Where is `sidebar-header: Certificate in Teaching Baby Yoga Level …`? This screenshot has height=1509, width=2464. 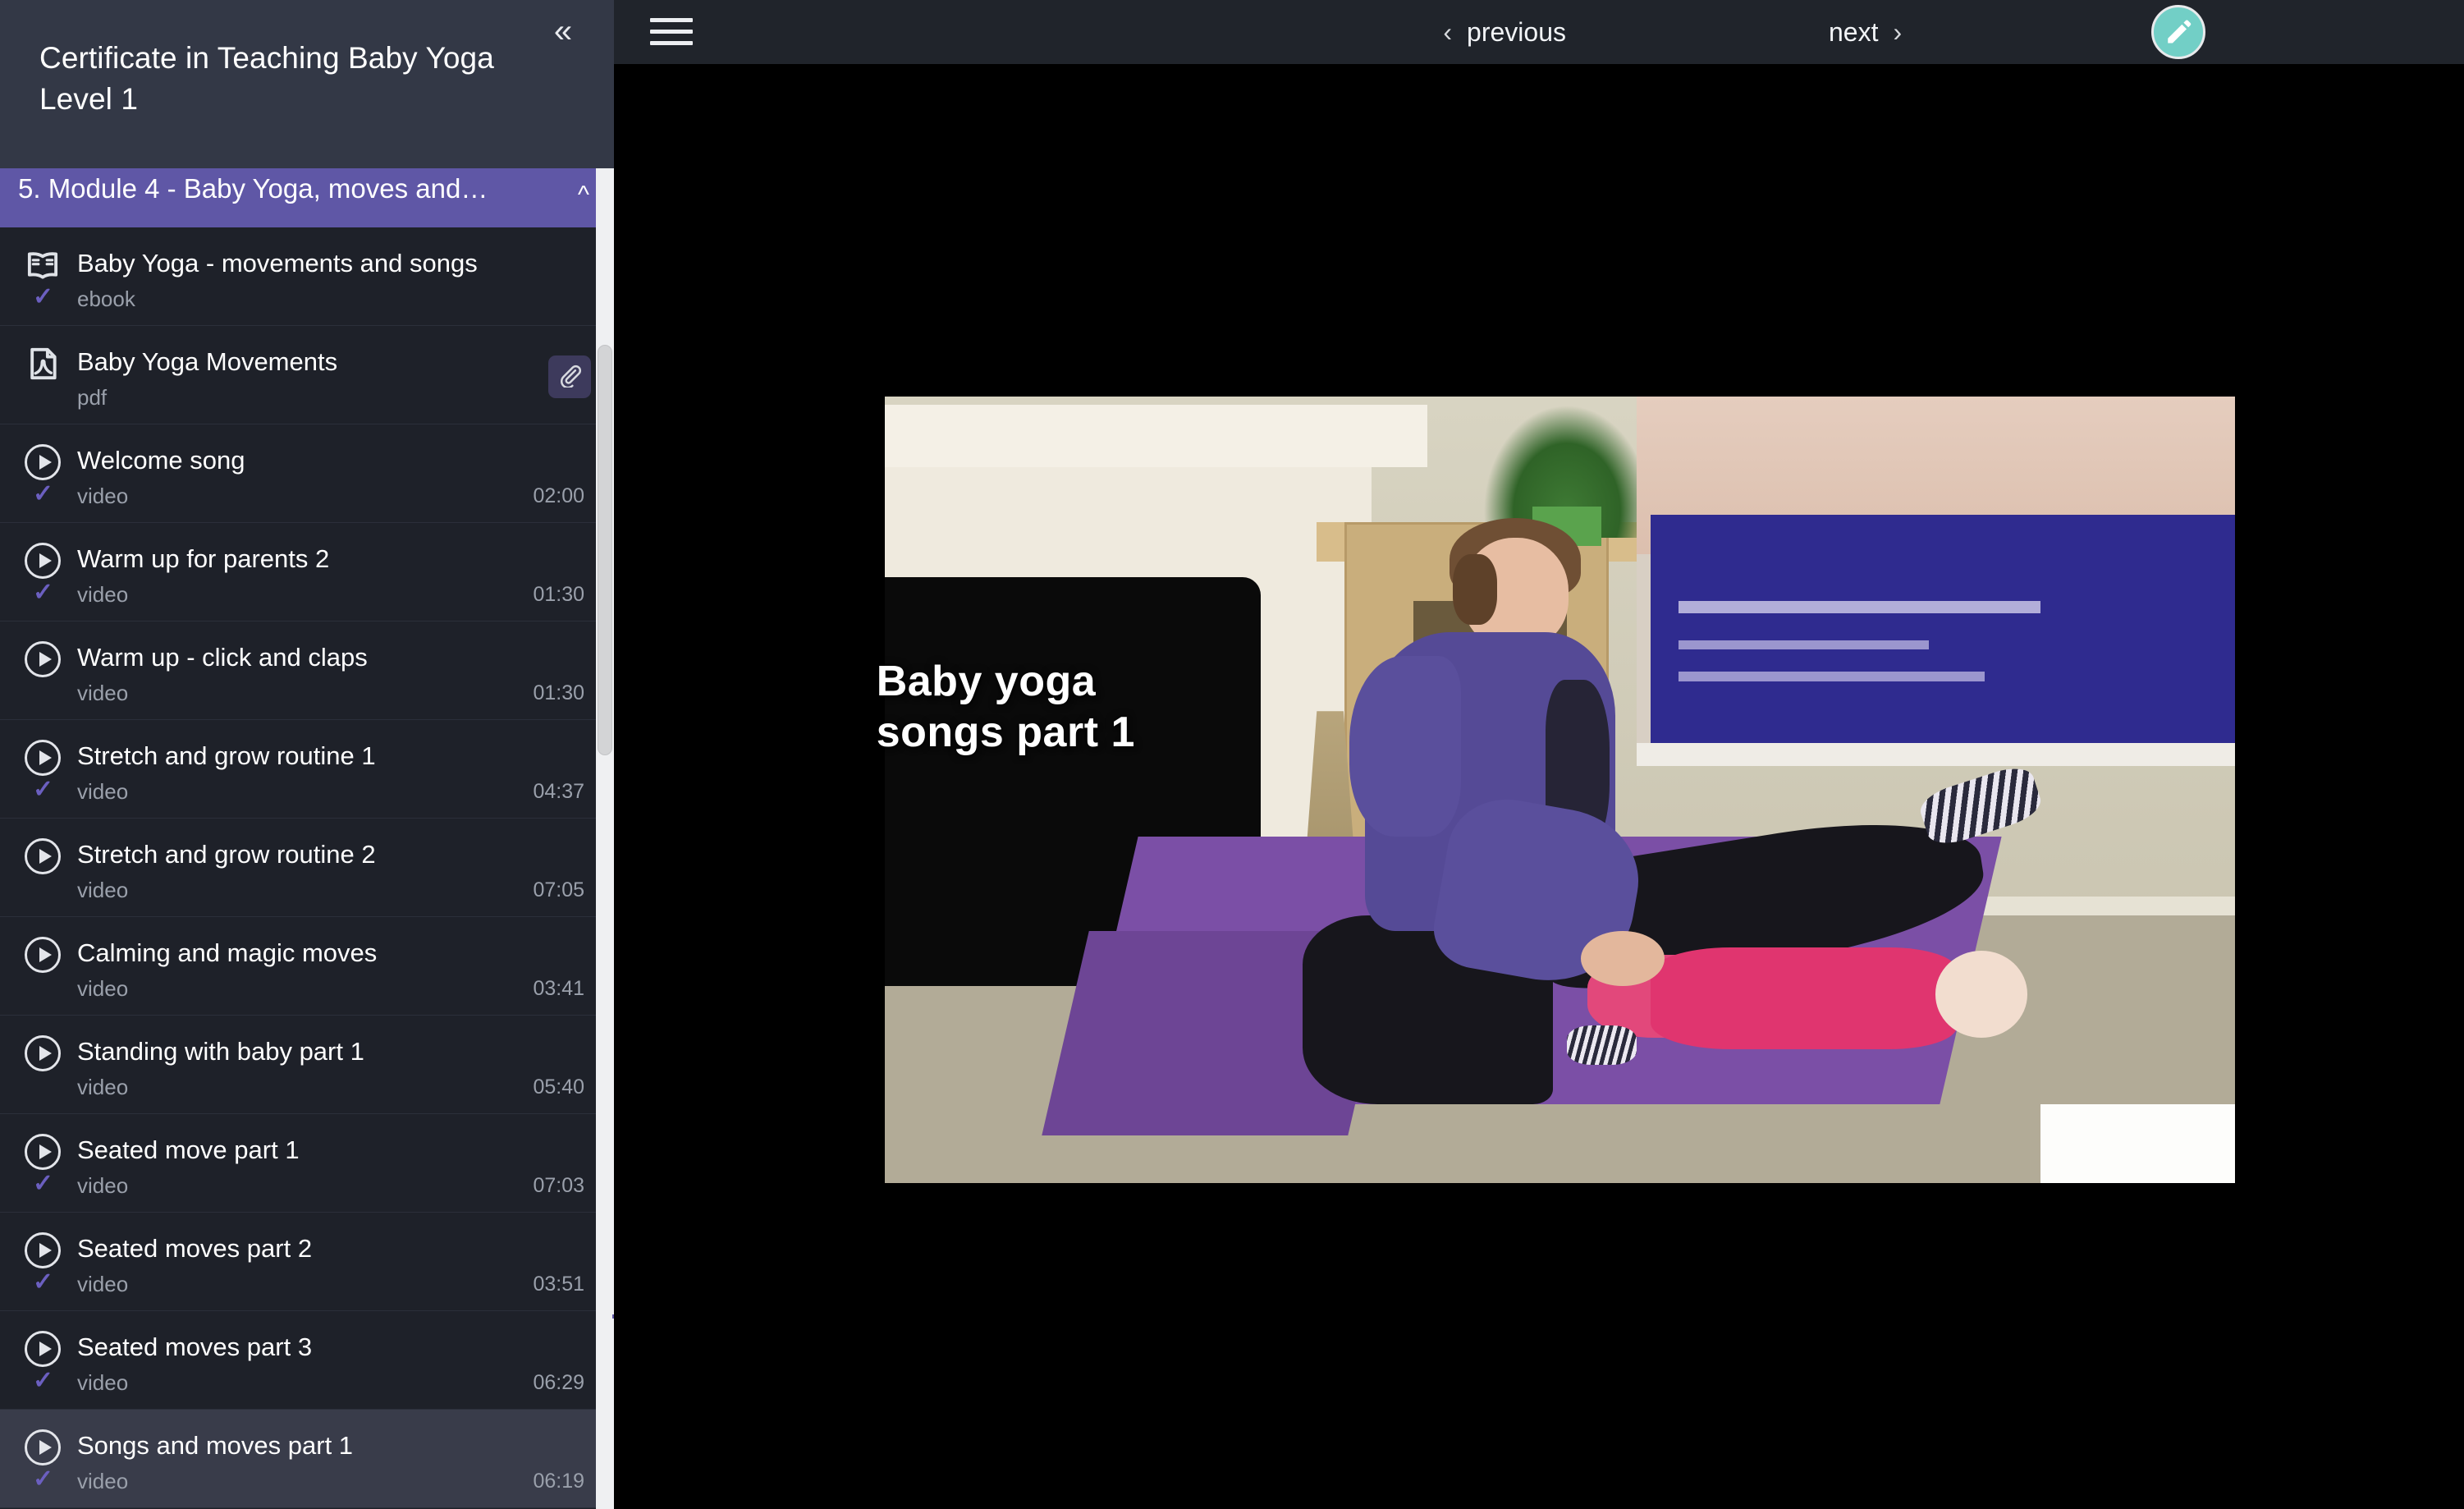
sidebar-header: Certificate in Teaching Baby Yoga Level … is located at coordinates (307, 84).